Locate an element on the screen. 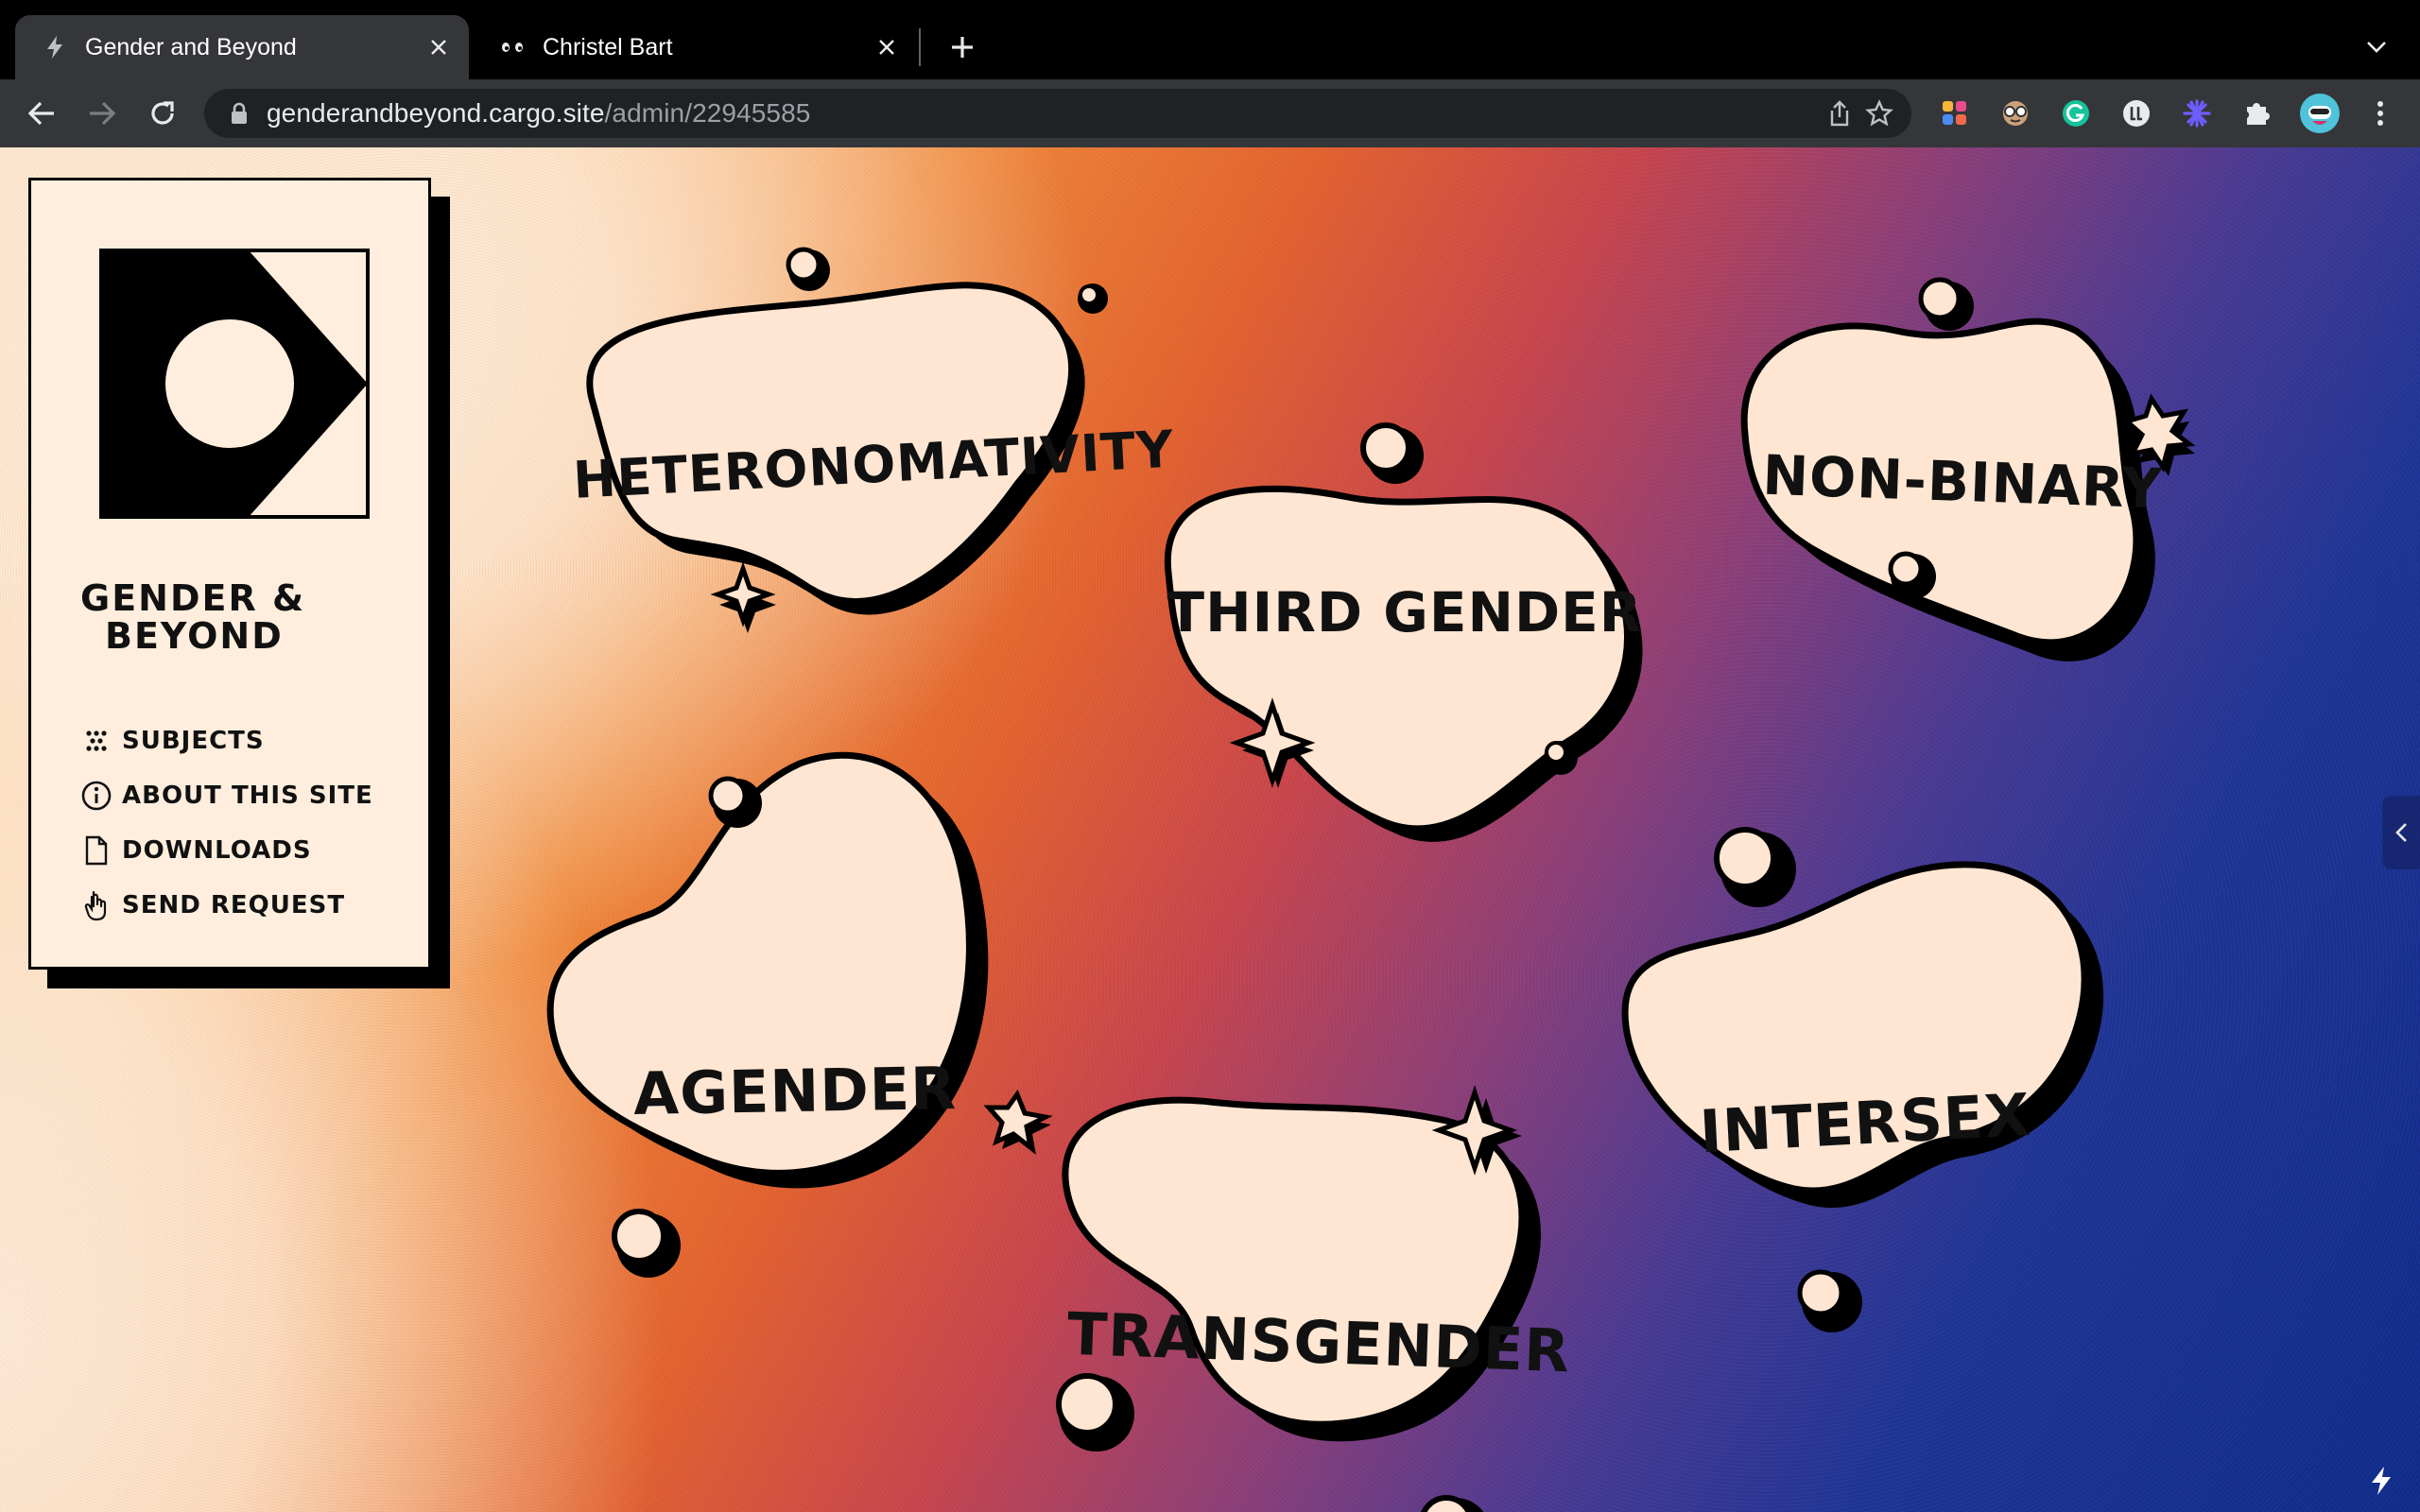  reload-icon is located at coordinates (162, 113).